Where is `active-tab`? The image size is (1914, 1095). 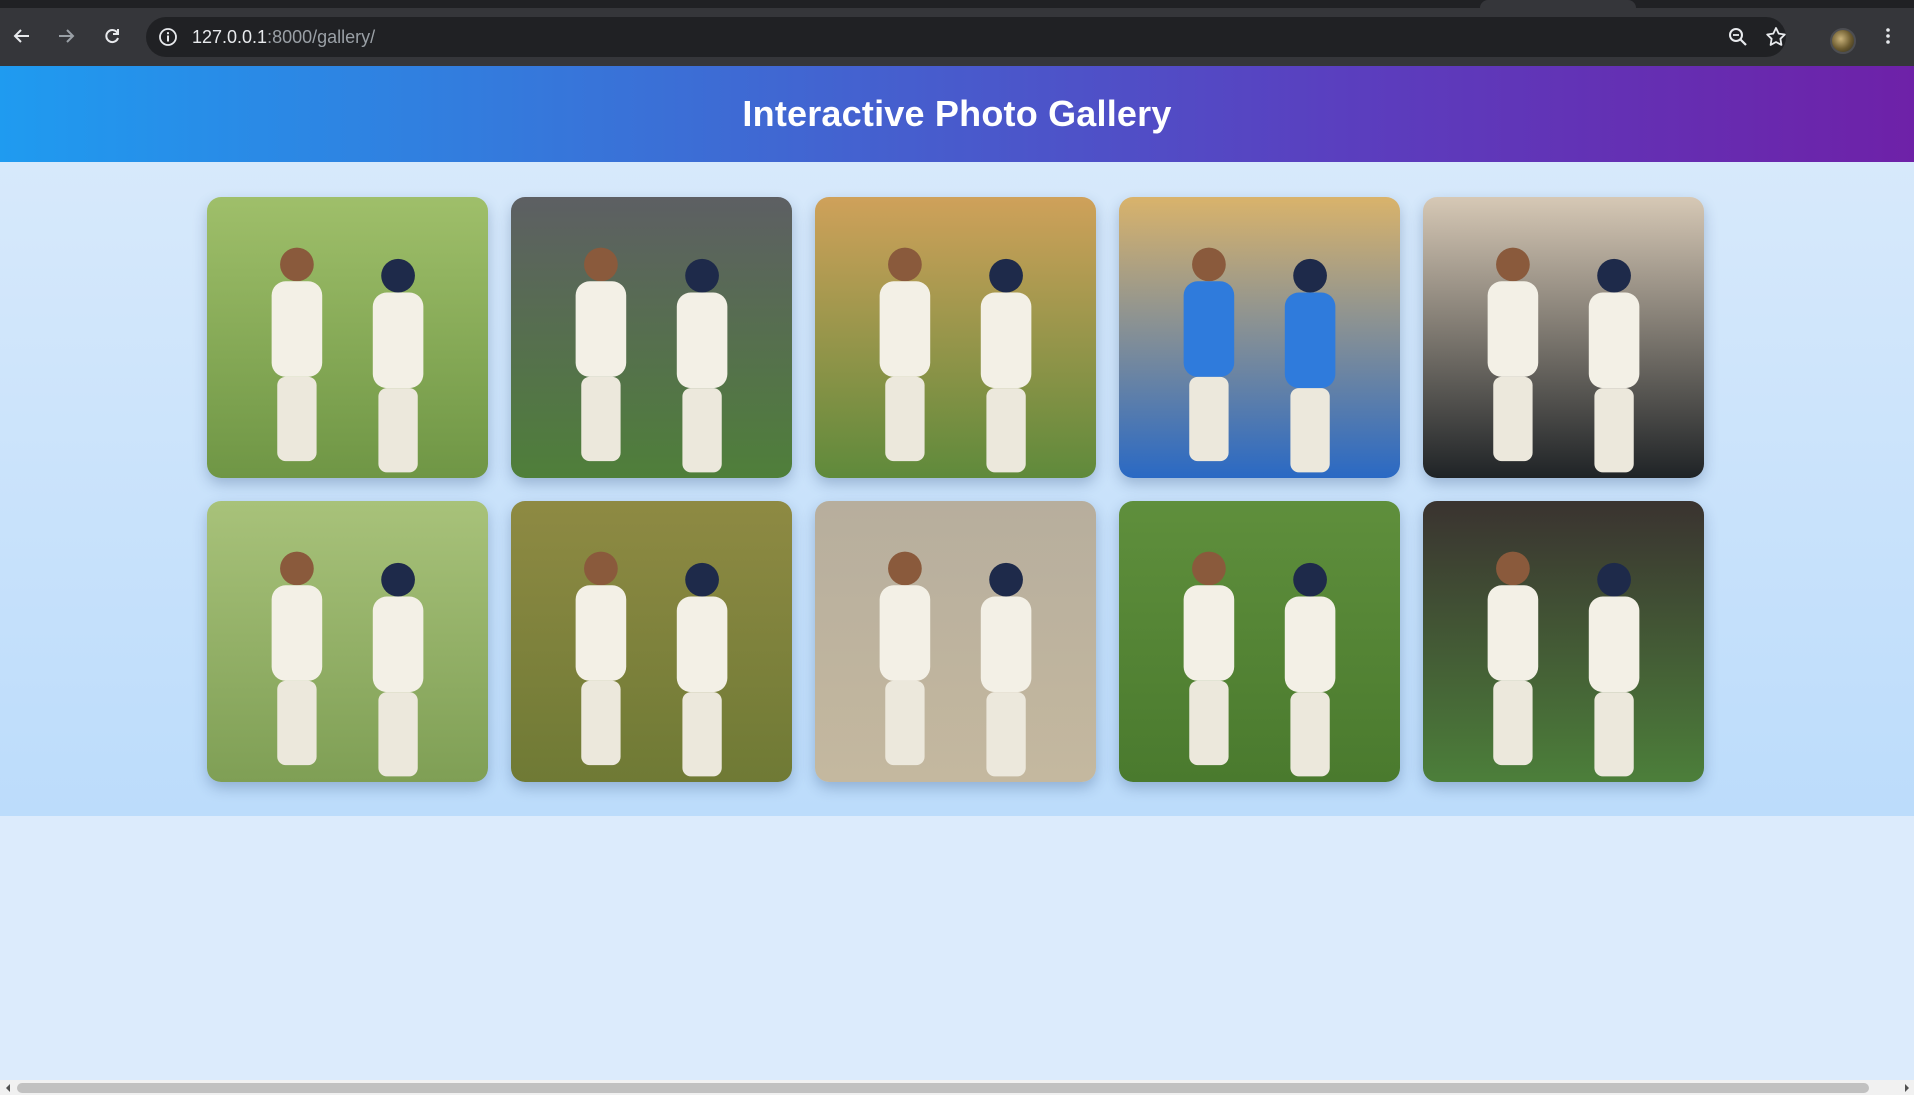
active-tab is located at coordinates (1558, 4).